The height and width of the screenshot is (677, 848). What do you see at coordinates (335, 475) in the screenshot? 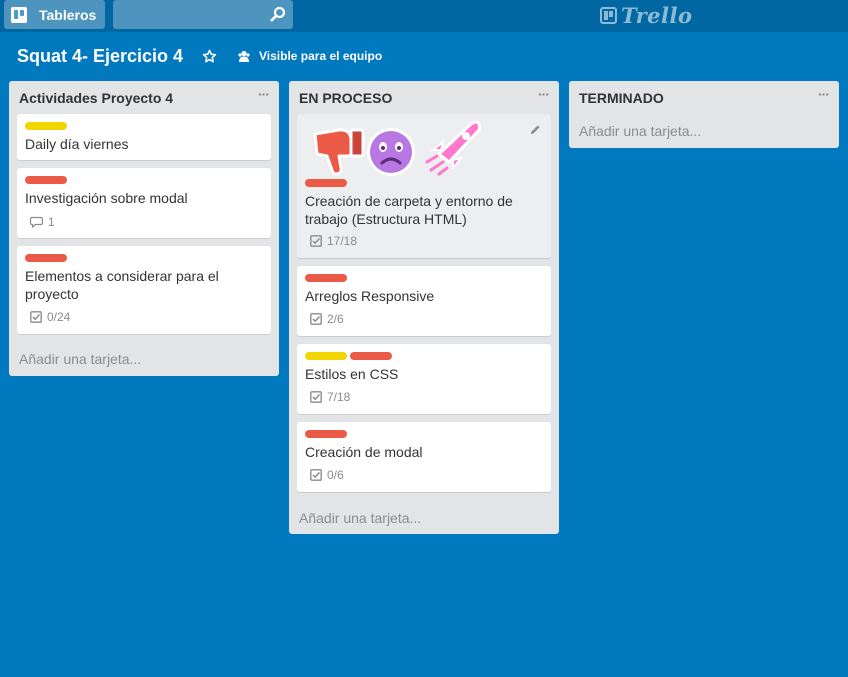
I see `checklist-count: 0/6` at bounding box center [335, 475].